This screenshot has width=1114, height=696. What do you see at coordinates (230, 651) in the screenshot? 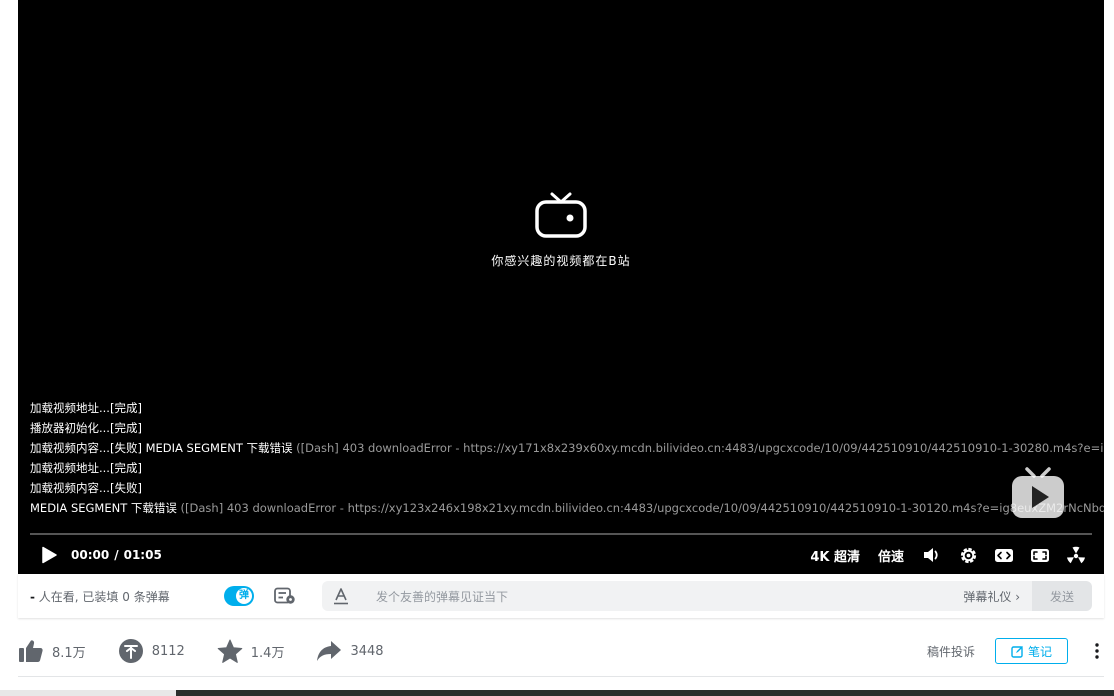
I see `favorite-icon` at bounding box center [230, 651].